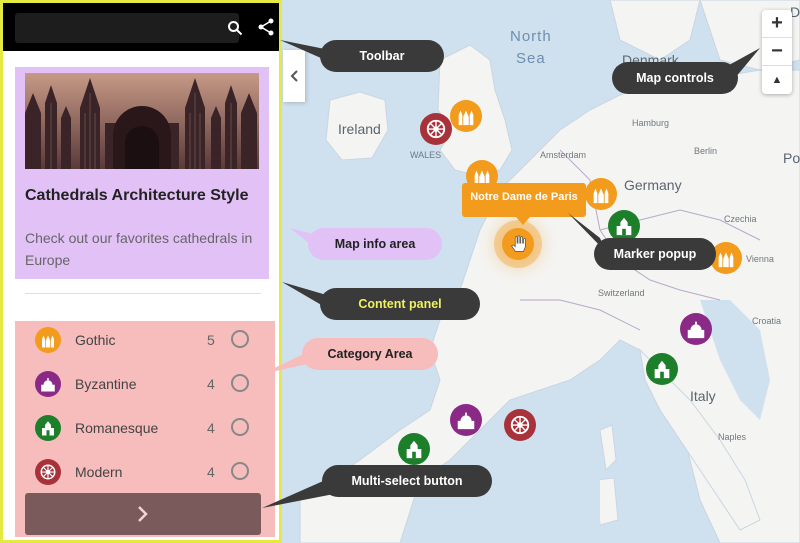 Image resolution: width=800 pixels, height=543 pixels. Describe the element at coordinates (142, 341) in the screenshot. I see `category-row-gothic: Gothic 5` at that location.